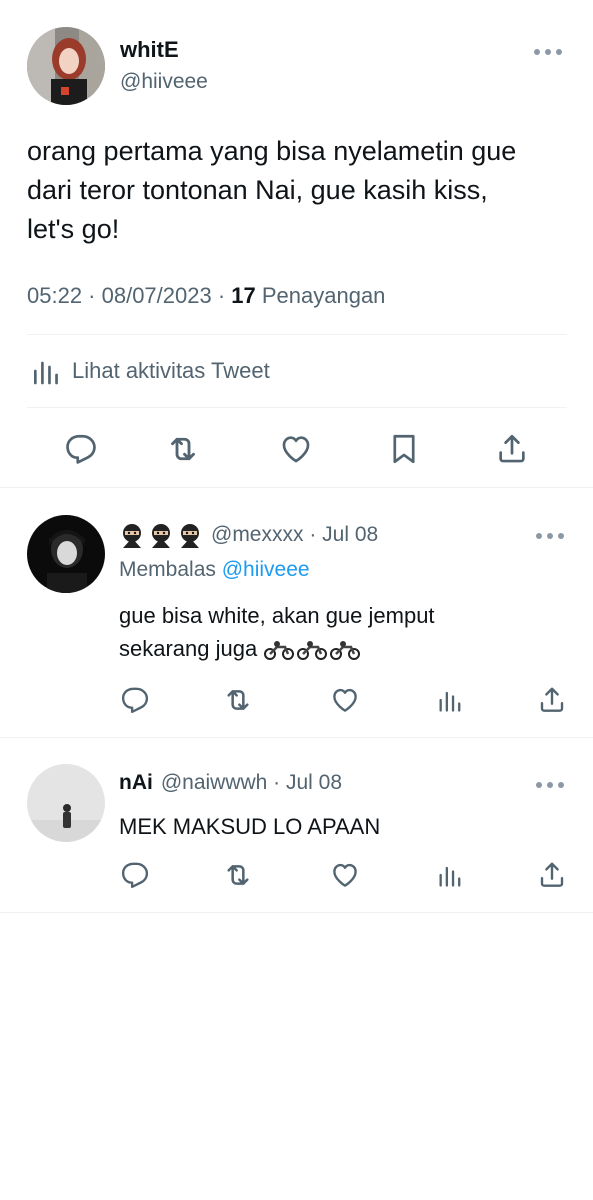 The width and height of the screenshot is (593, 1200). What do you see at coordinates (149, 50) in the screenshot?
I see `author-name: whitE` at bounding box center [149, 50].